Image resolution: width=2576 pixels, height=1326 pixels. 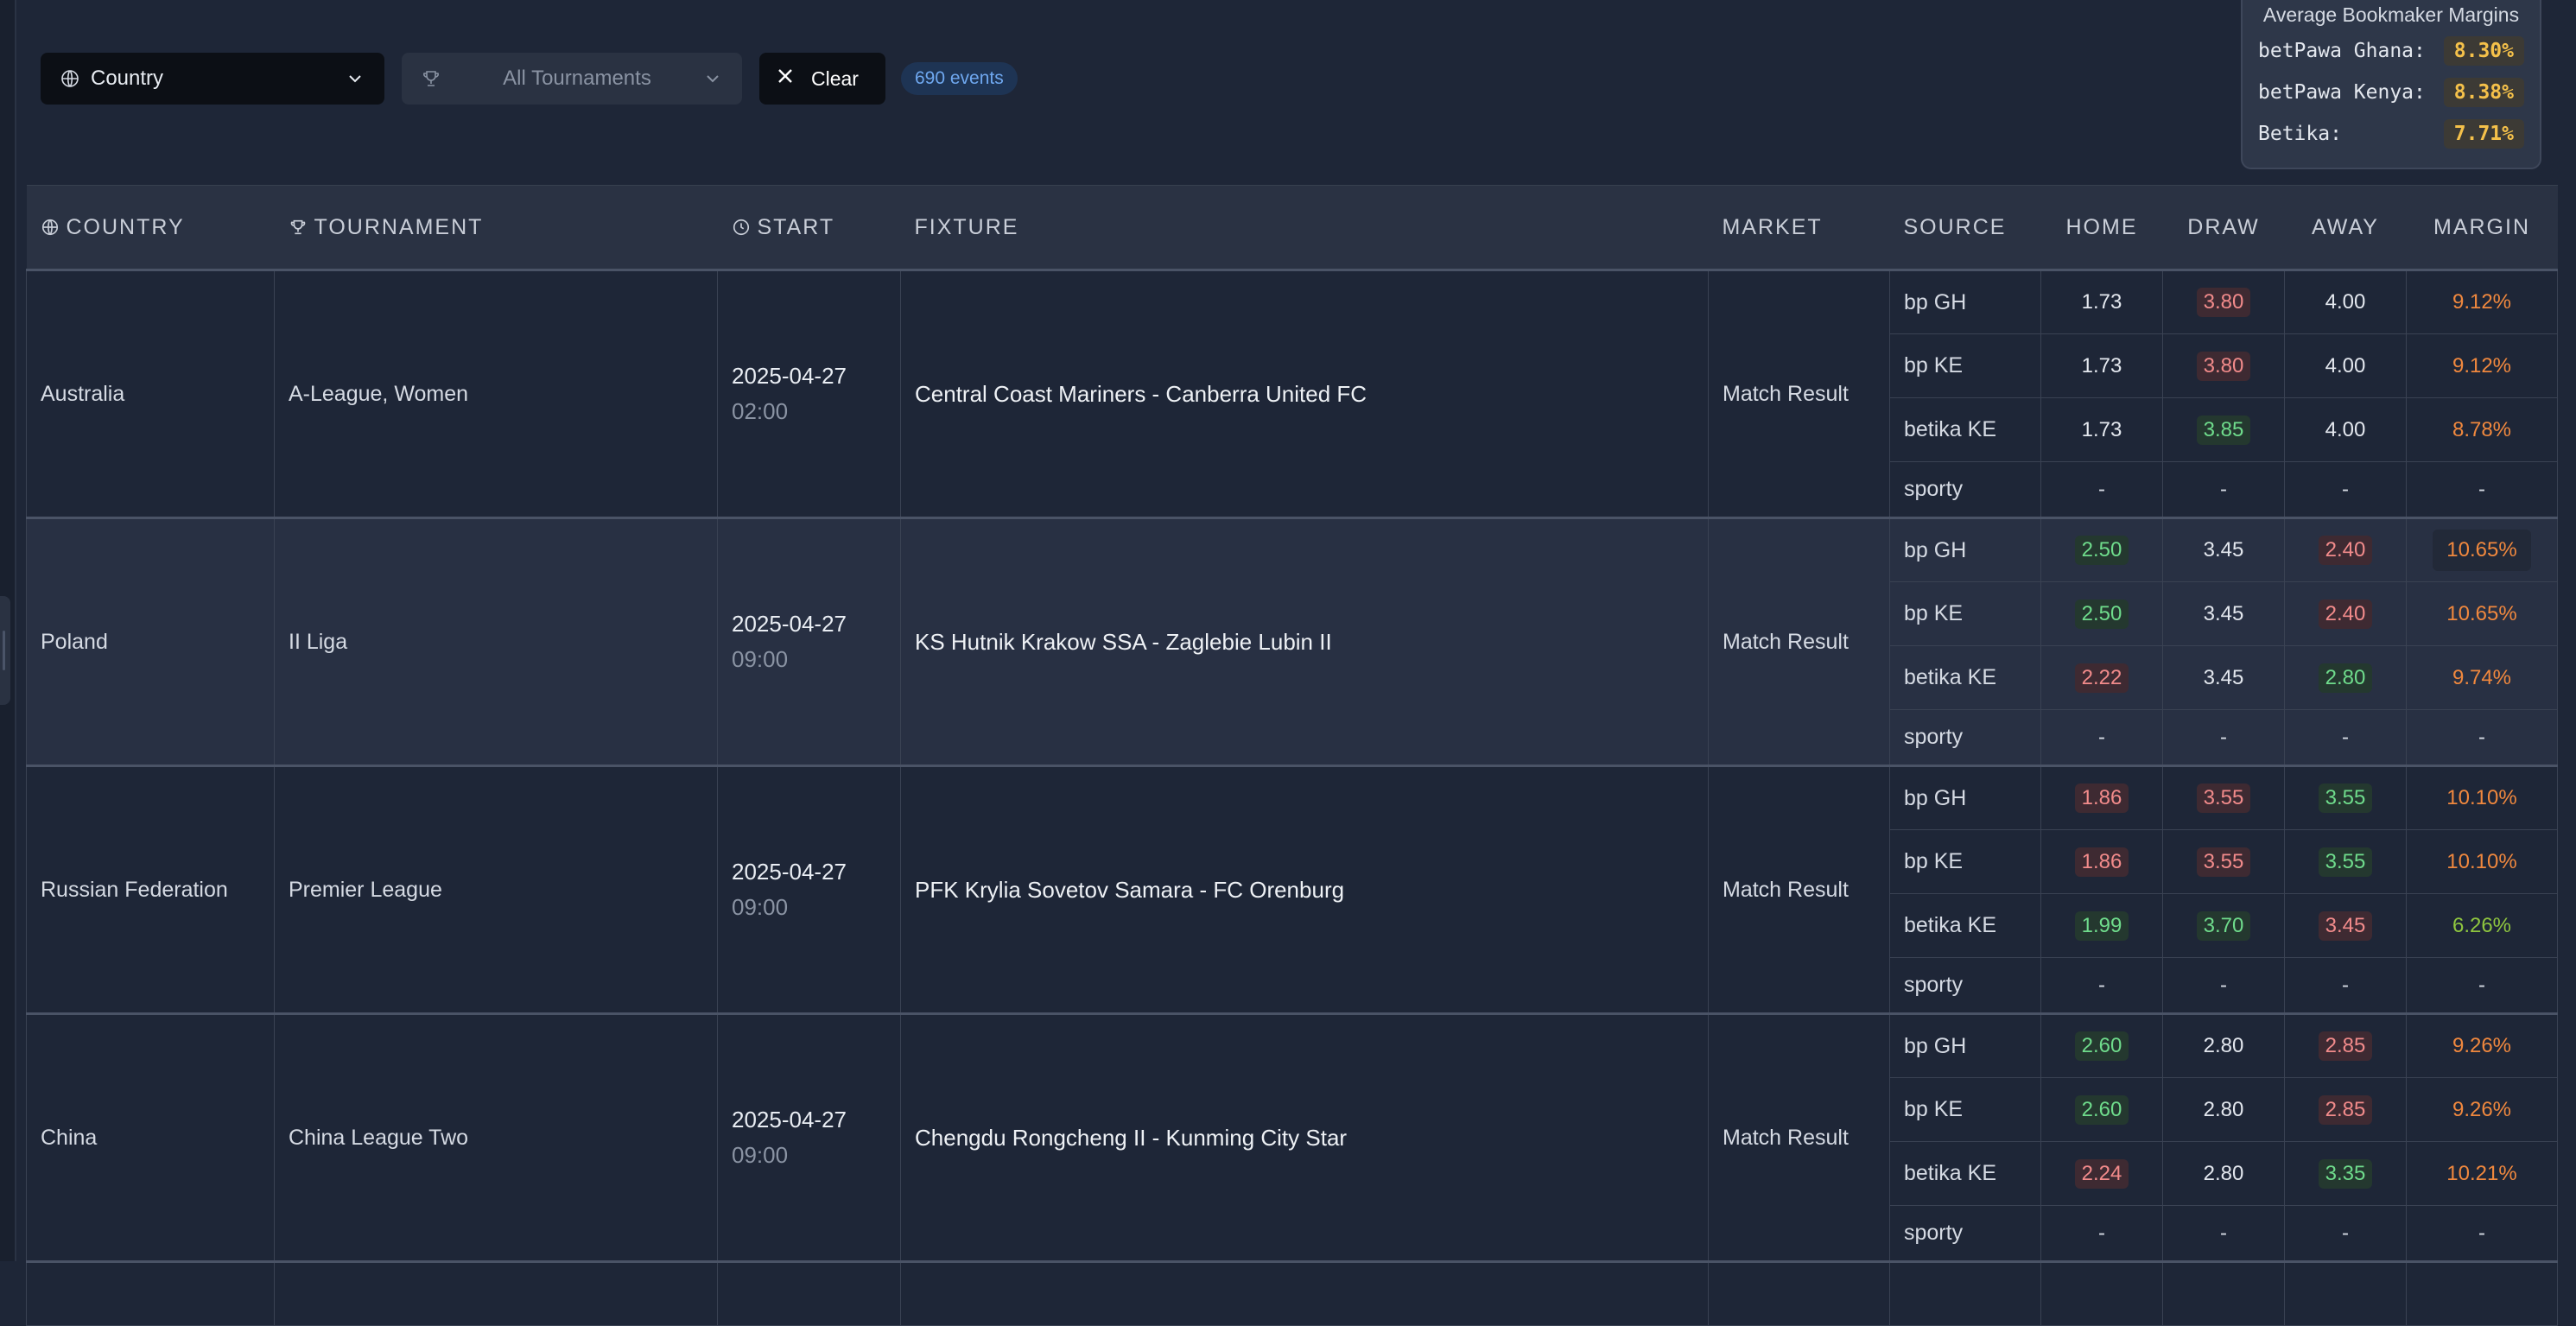 What do you see at coordinates (1304, 890) in the screenshot?
I see `fixture-cell: PFK Krylia Sovetov Samara - FC Orenburg` at bounding box center [1304, 890].